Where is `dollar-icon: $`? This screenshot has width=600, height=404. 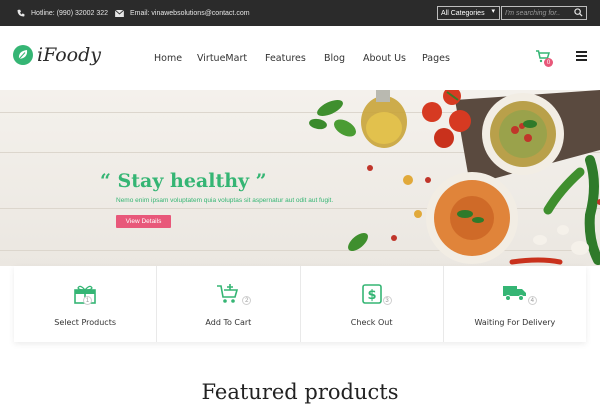
dollar-icon: $ is located at coordinates (371, 296).